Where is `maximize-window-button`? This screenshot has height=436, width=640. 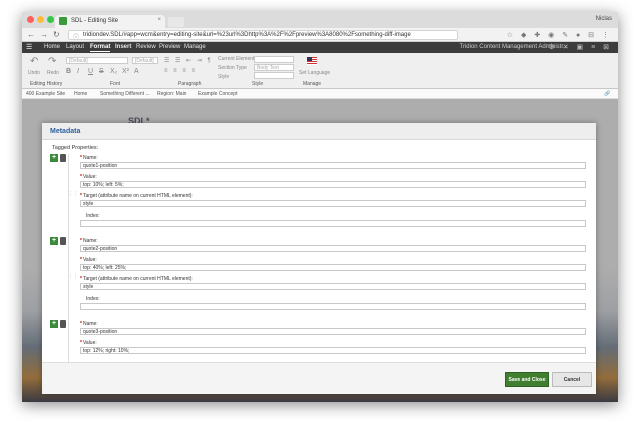
maximize-window-button is located at coordinates (50, 19).